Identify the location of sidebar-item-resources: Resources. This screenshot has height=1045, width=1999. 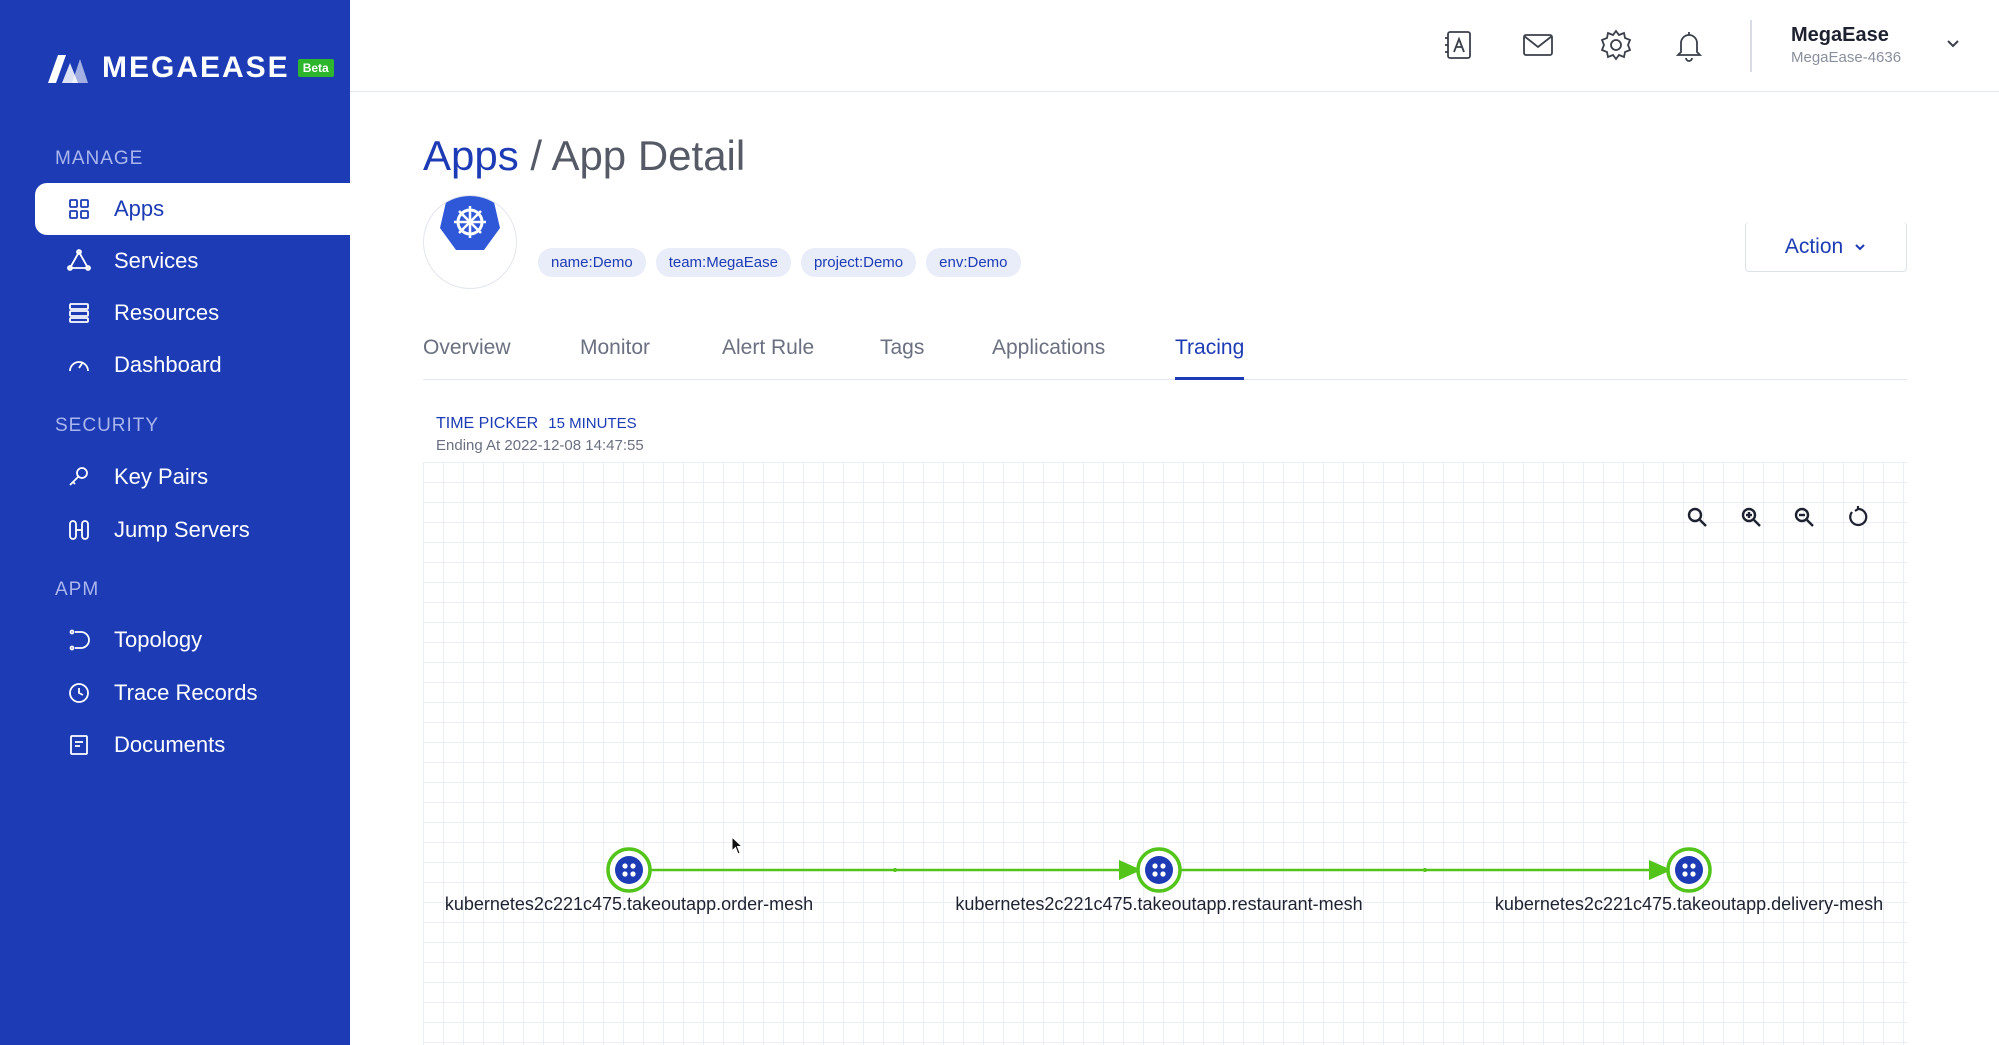
(192, 313).